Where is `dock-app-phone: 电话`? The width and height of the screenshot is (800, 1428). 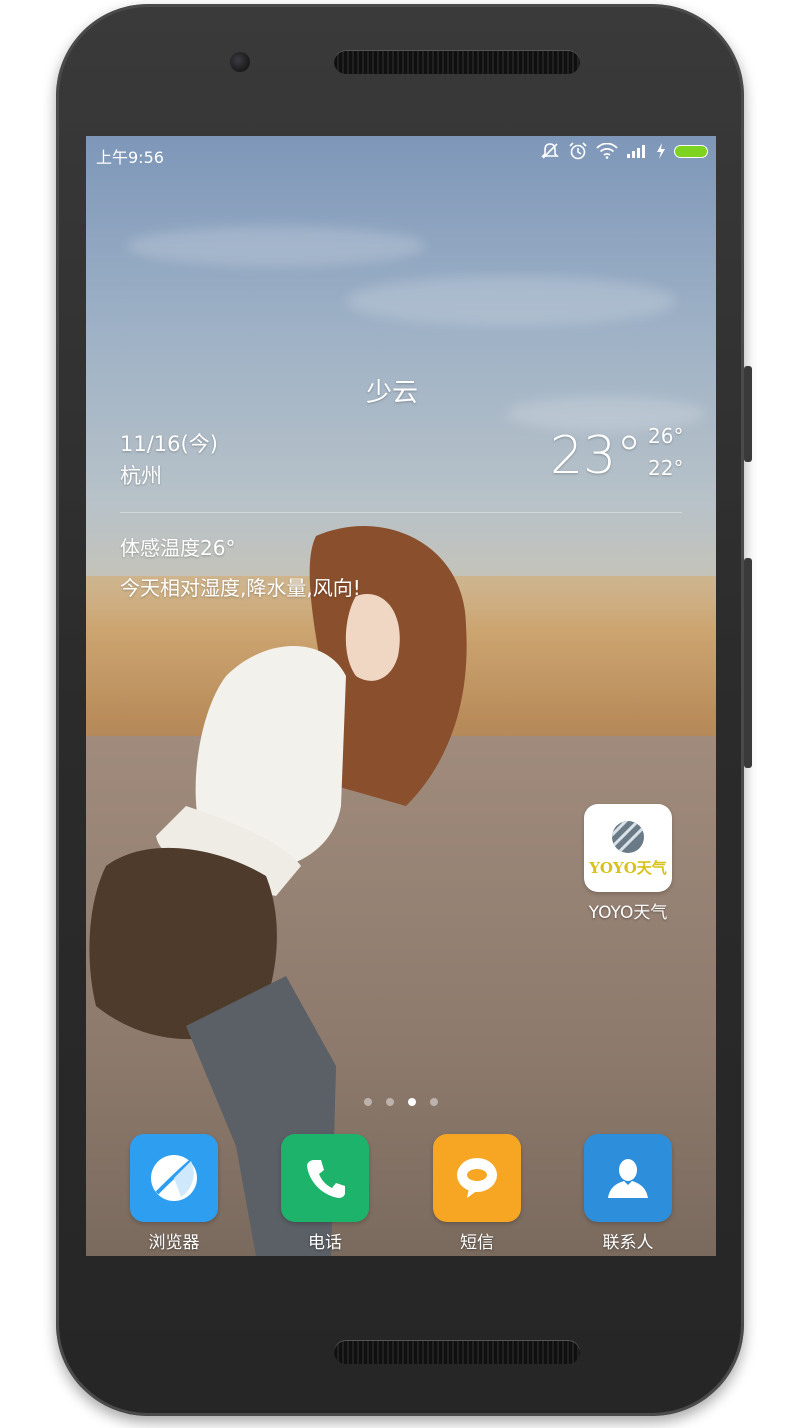
dock-app-phone: 电话 is located at coordinates (325, 1193).